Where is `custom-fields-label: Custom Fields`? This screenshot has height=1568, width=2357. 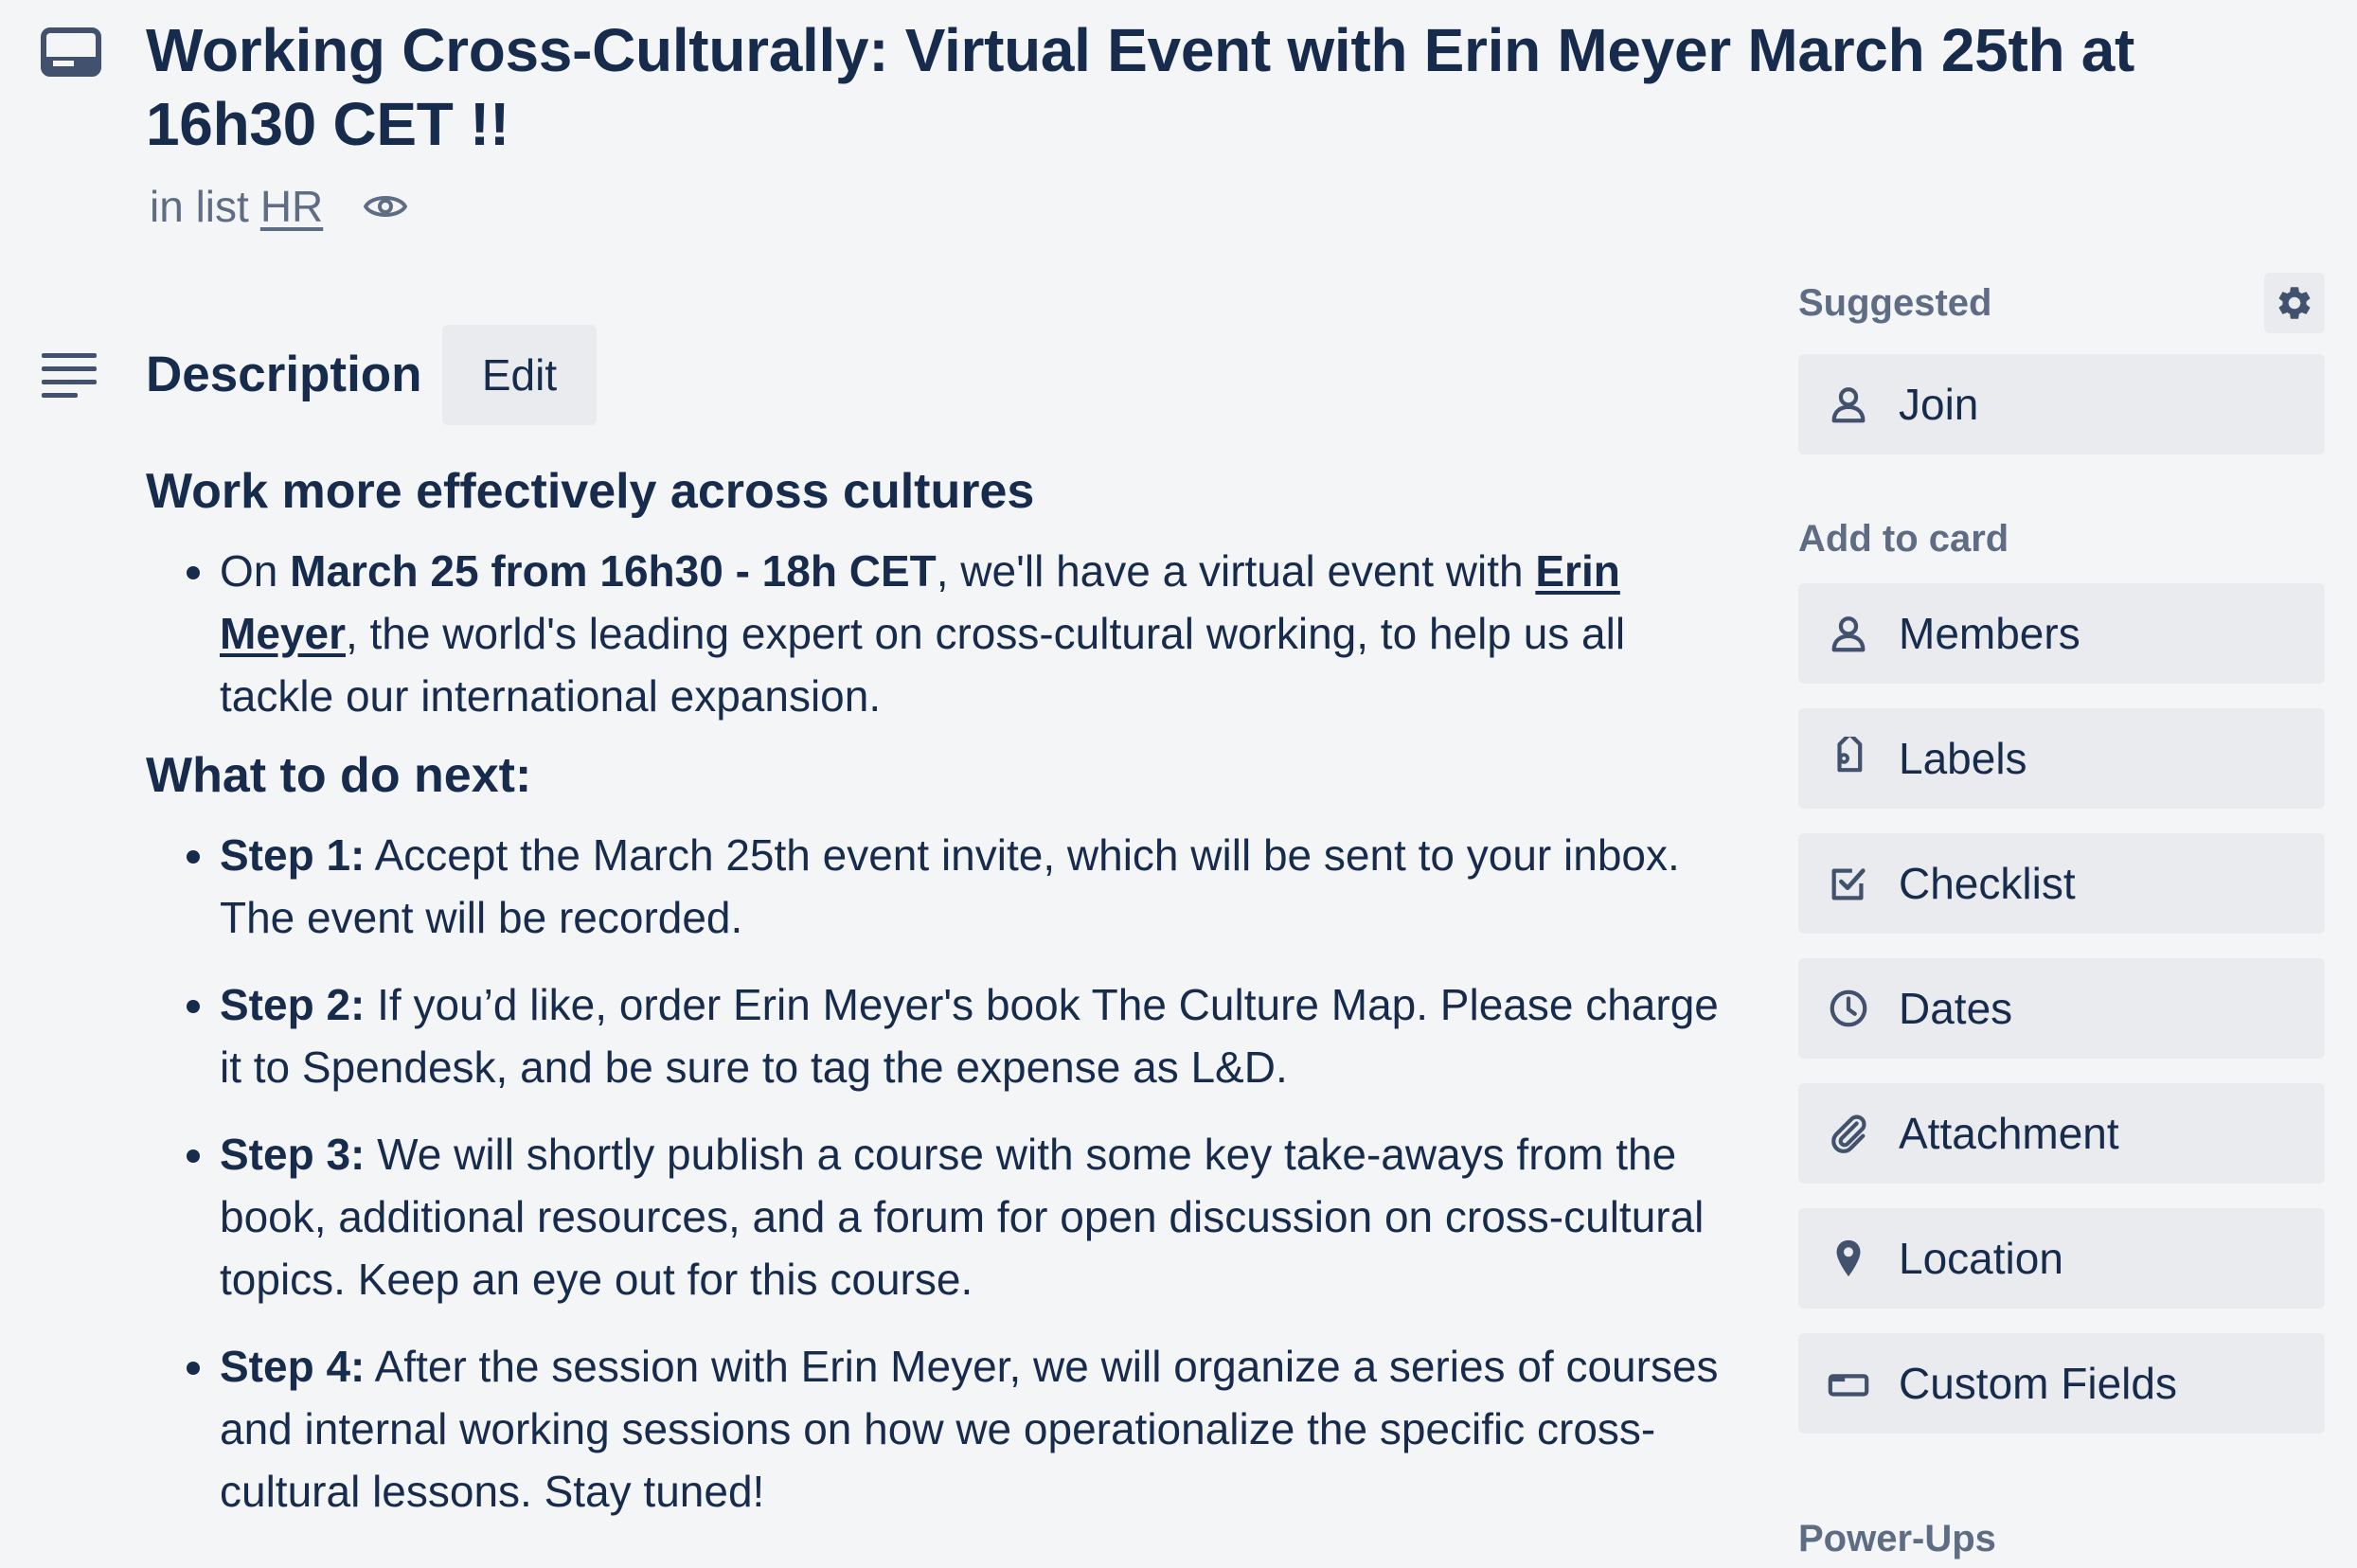 custom-fields-label: Custom Fields is located at coordinates (2038, 1383).